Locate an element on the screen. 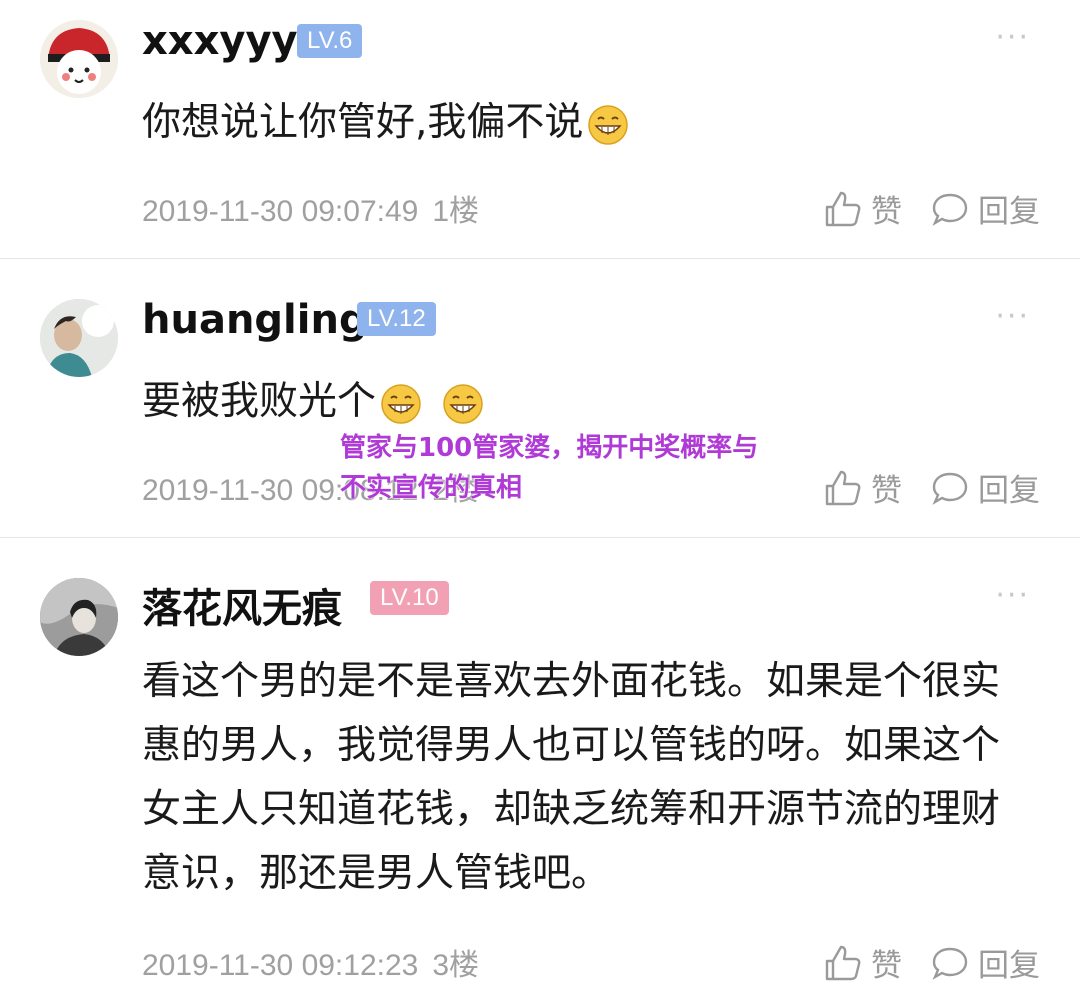 The height and width of the screenshot is (990, 1080). level-badge: LV.12 is located at coordinates (396, 319).